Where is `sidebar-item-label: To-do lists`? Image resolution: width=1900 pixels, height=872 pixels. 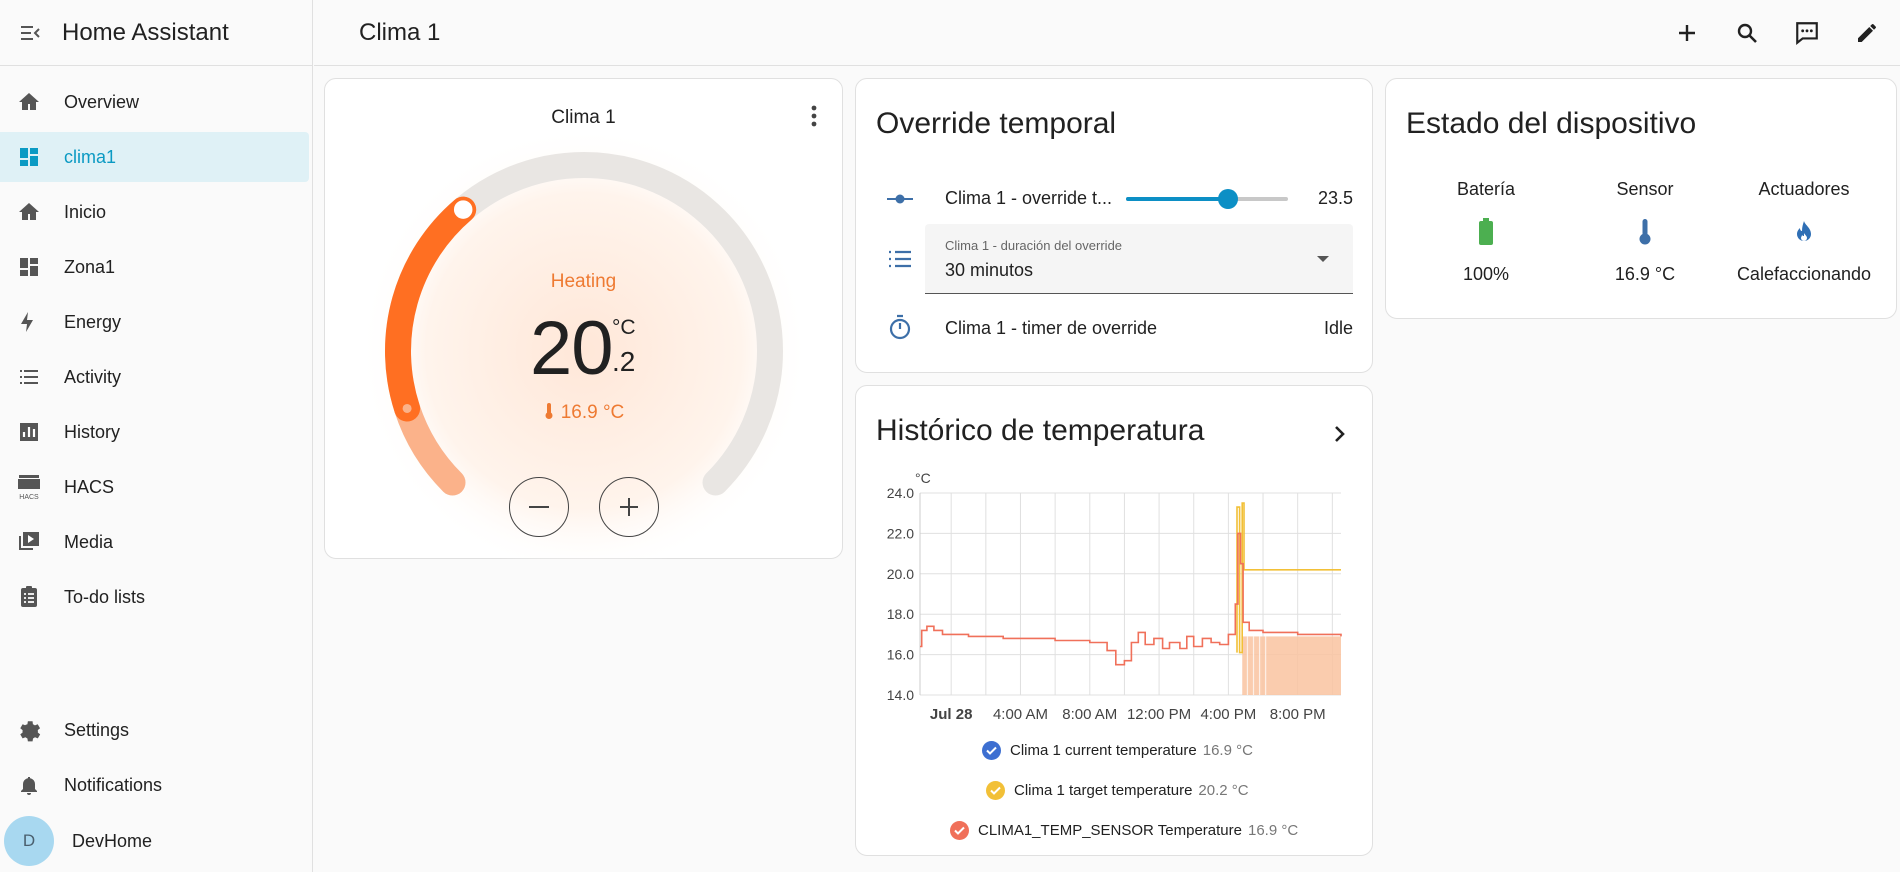 sidebar-item-label: To-do lists is located at coordinates (105, 596).